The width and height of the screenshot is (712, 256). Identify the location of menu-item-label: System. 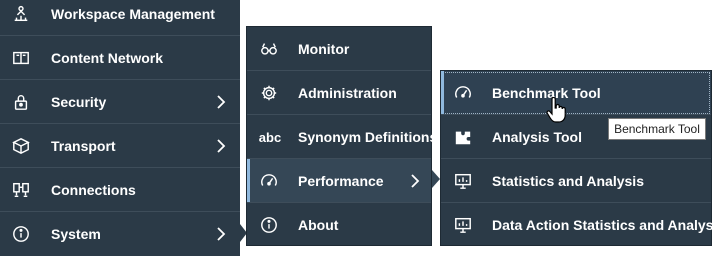
(76, 234).